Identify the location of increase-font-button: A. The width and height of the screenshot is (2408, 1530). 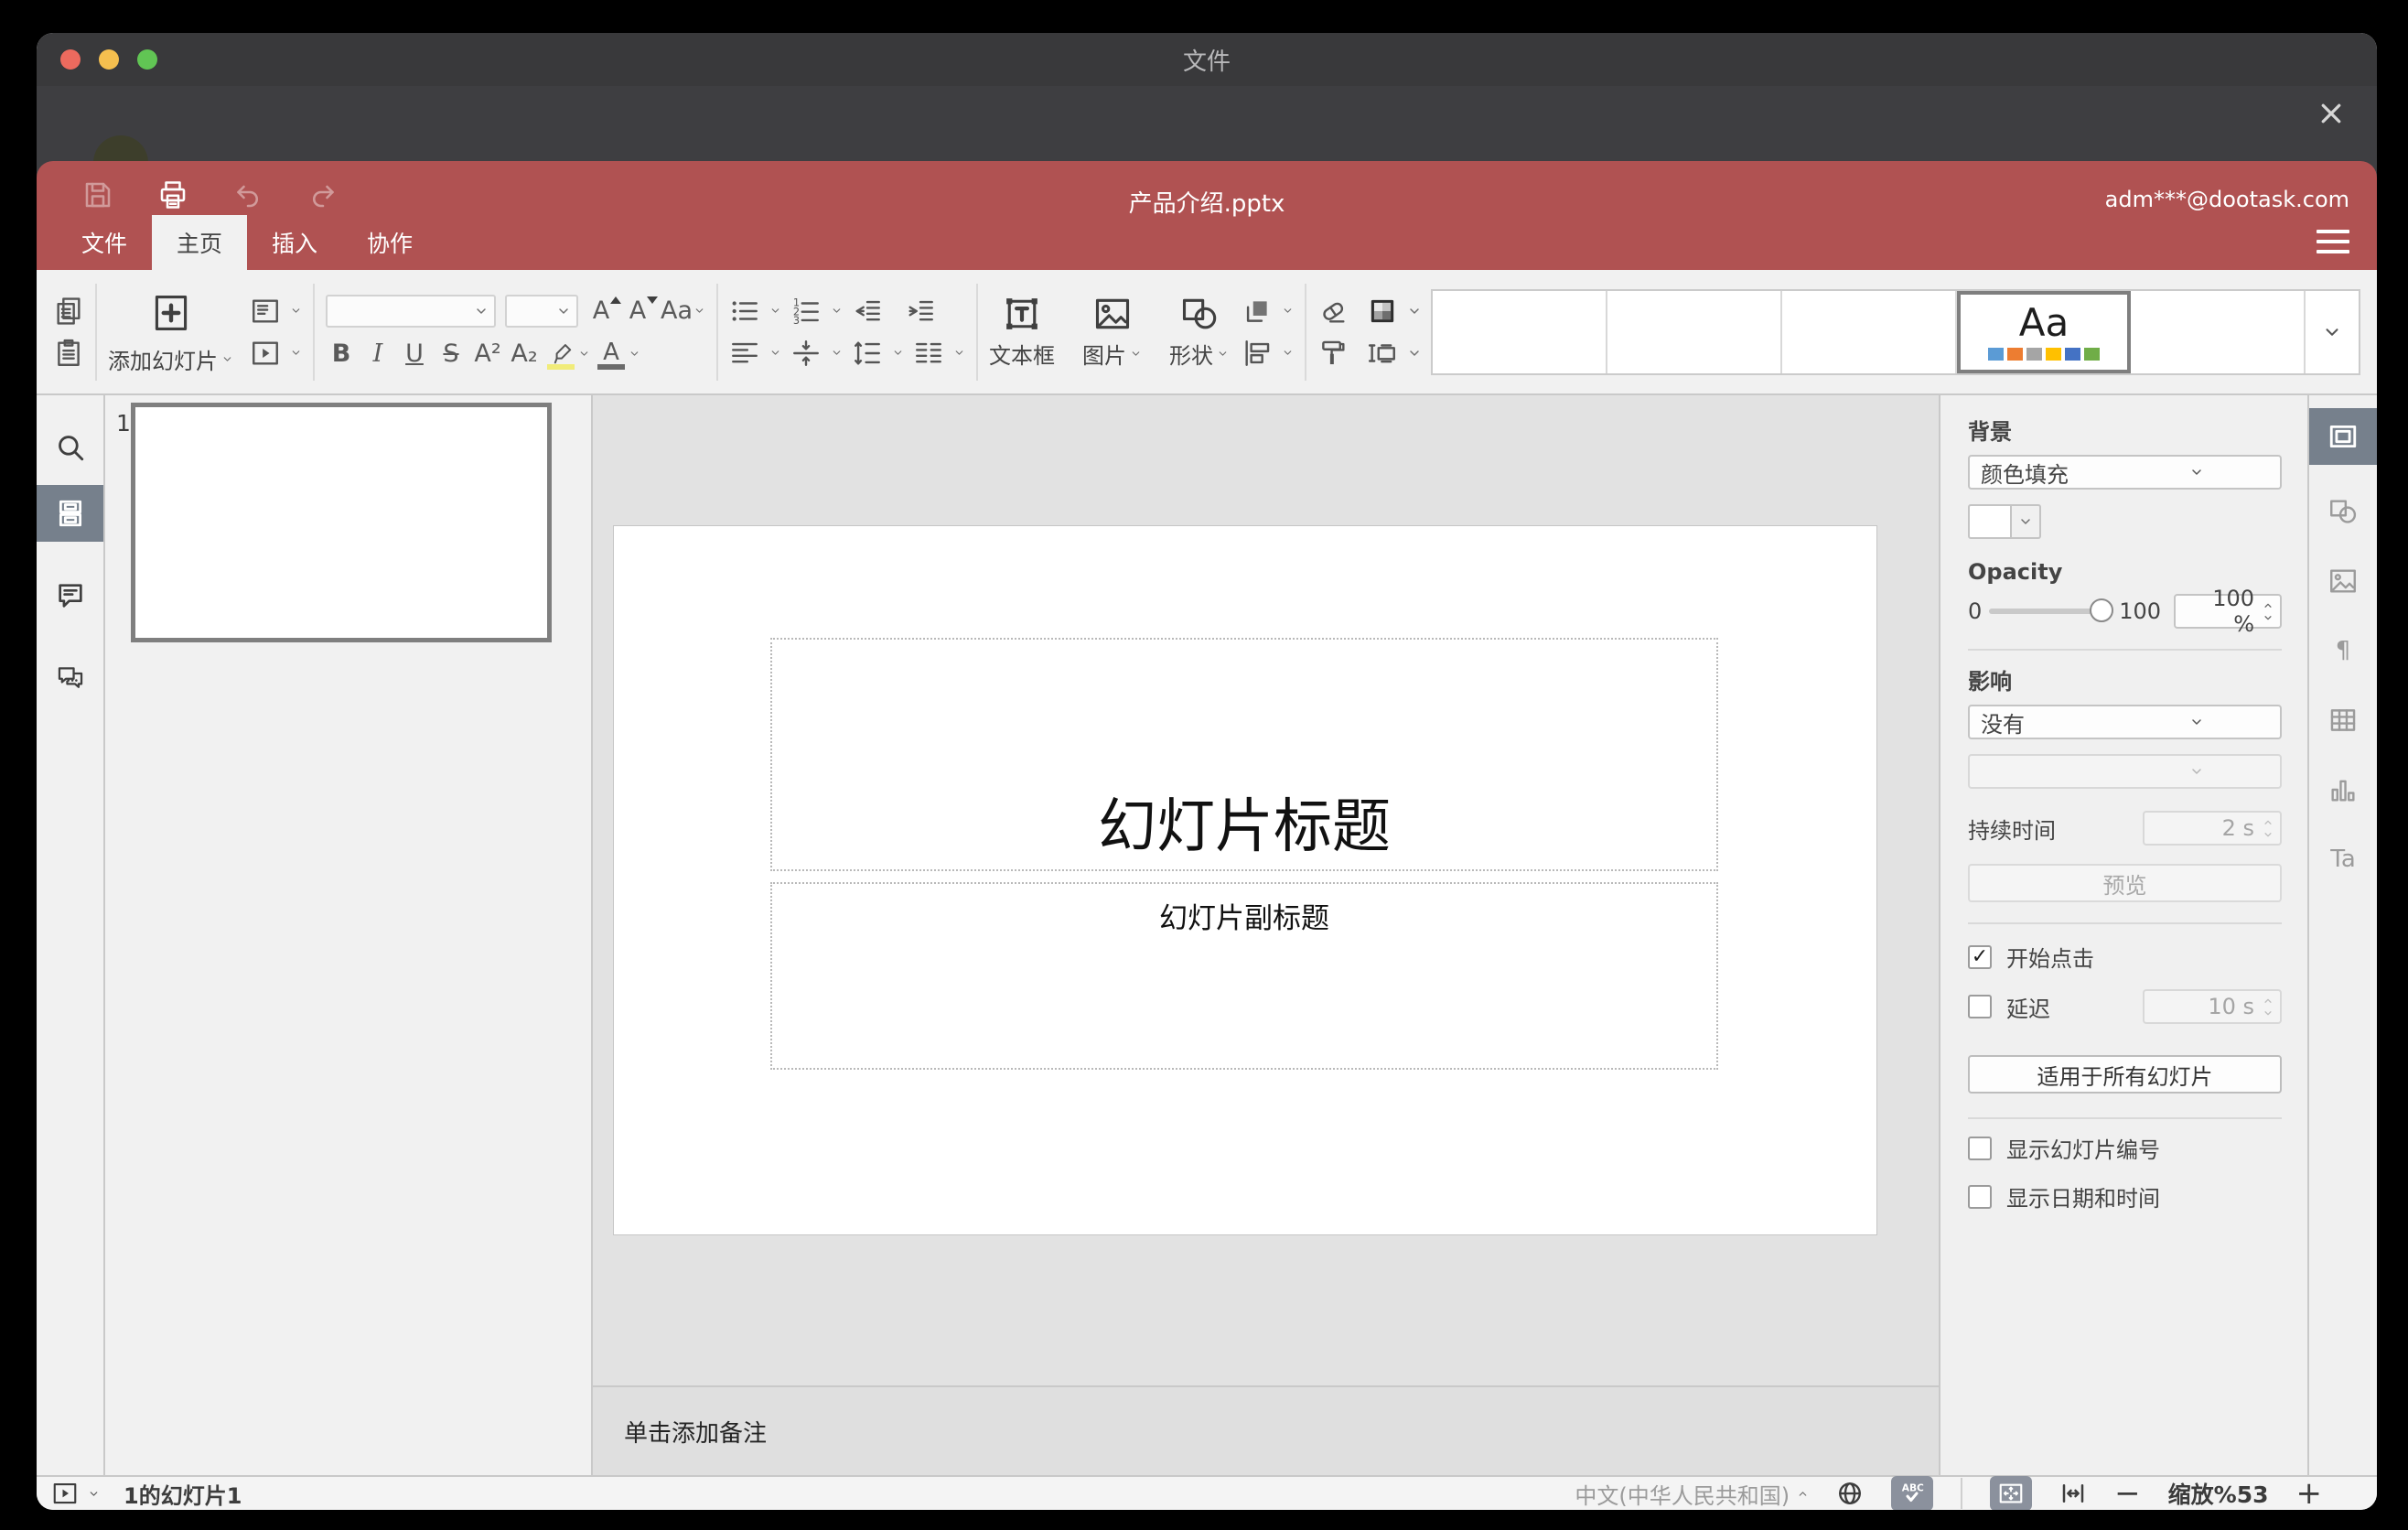
(604, 310).